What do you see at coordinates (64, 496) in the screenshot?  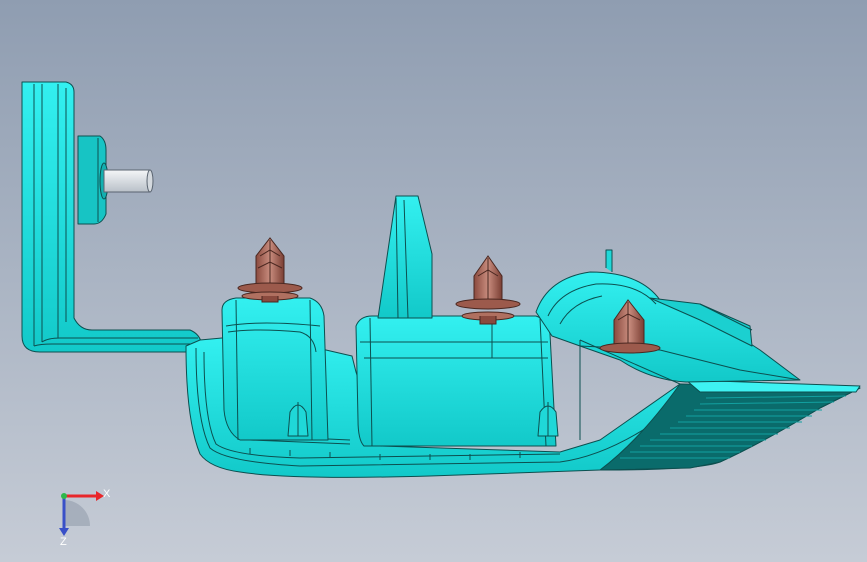 I see `y-axis-dot-icon` at bounding box center [64, 496].